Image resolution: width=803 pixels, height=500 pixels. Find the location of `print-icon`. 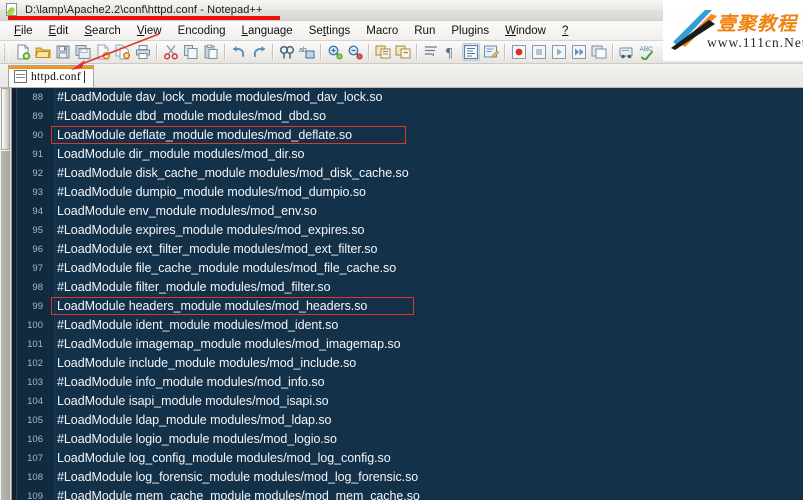

print-icon is located at coordinates (143, 52).